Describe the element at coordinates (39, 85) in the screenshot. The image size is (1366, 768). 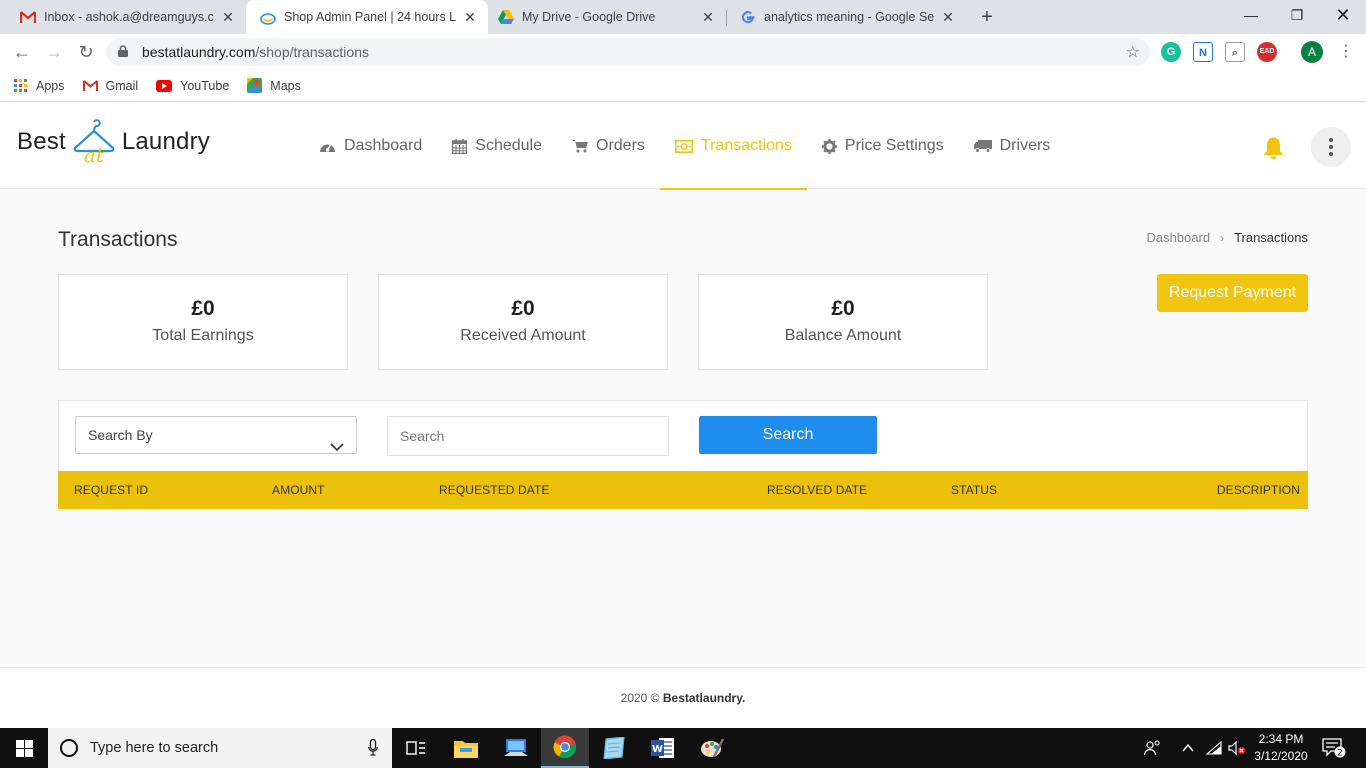
I see `bookmark-apps: Apps` at that location.